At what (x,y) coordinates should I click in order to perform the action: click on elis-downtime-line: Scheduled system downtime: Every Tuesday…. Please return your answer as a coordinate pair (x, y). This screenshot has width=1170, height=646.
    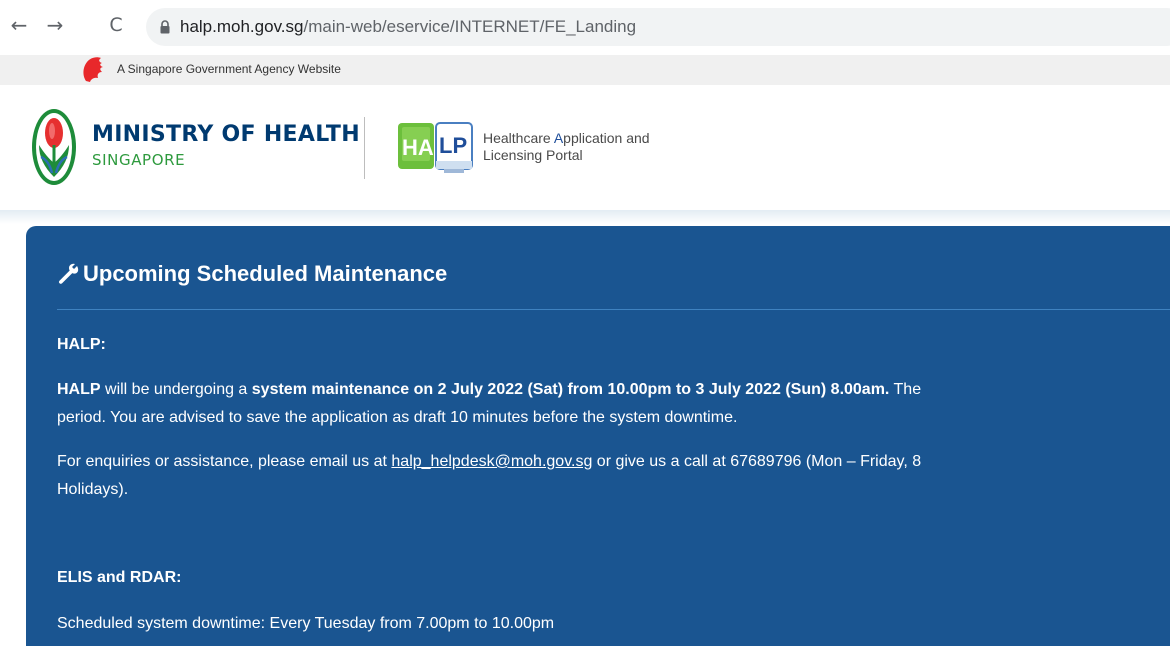
    Looking at the image, I should click on (306, 623).